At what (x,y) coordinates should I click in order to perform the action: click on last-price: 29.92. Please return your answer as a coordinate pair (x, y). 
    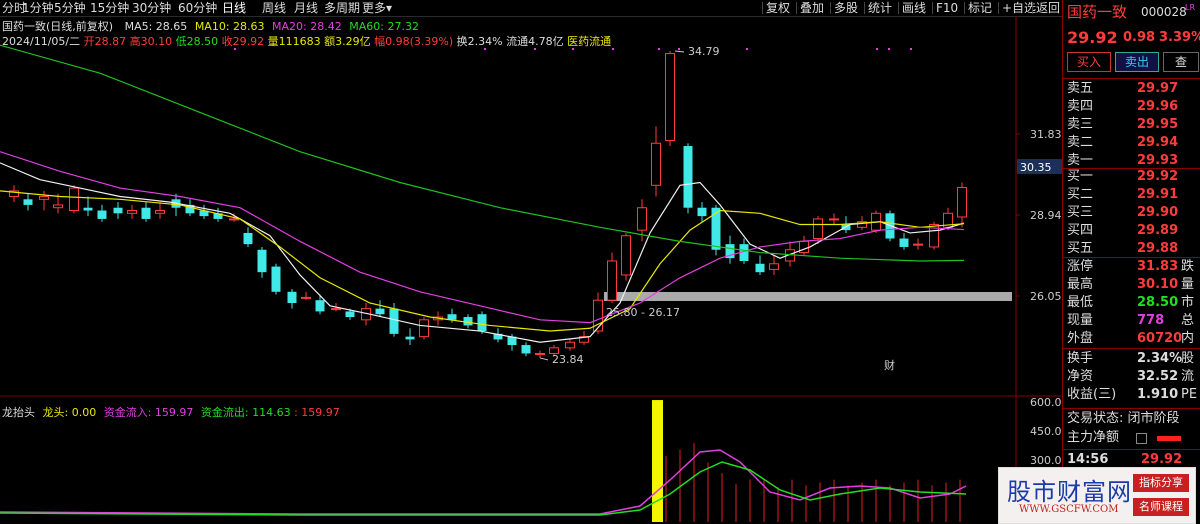
    Looking at the image, I should click on (1092, 37).